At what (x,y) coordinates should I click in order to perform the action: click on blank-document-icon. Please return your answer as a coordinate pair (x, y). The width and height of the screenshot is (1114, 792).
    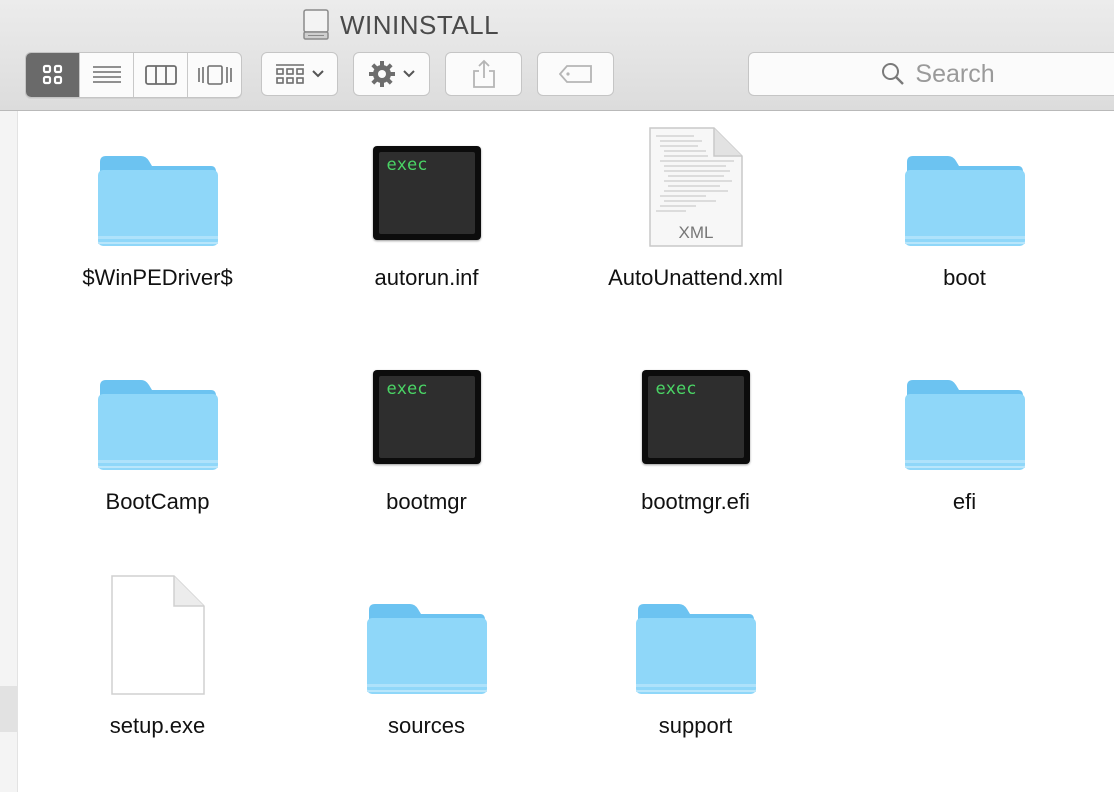
    Looking at the image, I should click on (157, 635).